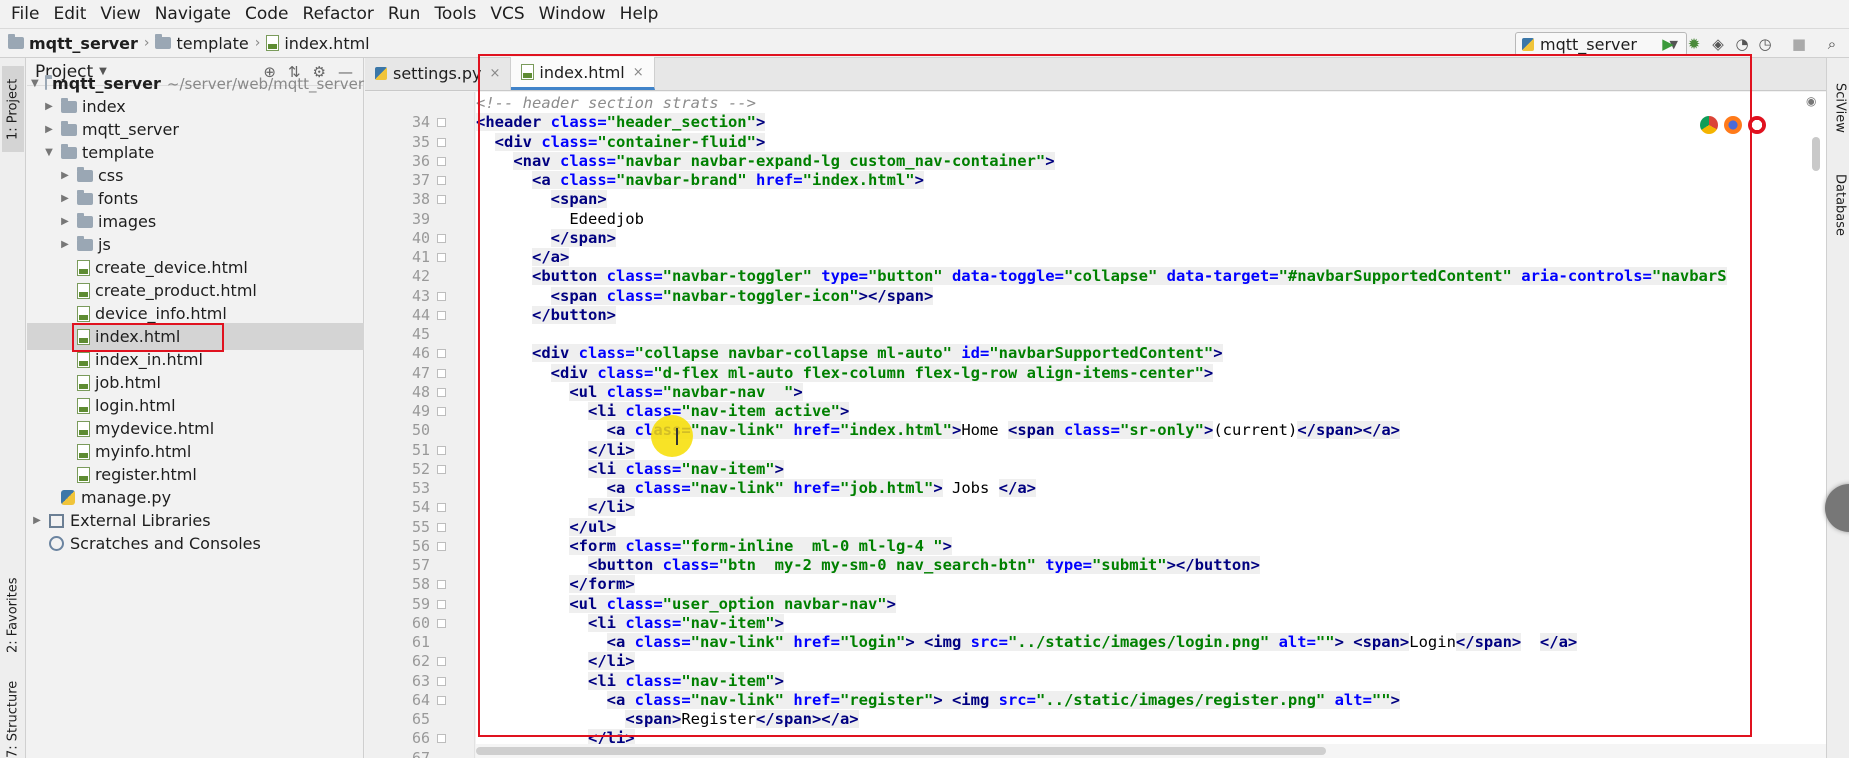 The width and height of the screenshot is (1849, 758). Describe the element at coordinates (135, 405) in the screenshot. I see `tree-item-label: login.html` at that location.